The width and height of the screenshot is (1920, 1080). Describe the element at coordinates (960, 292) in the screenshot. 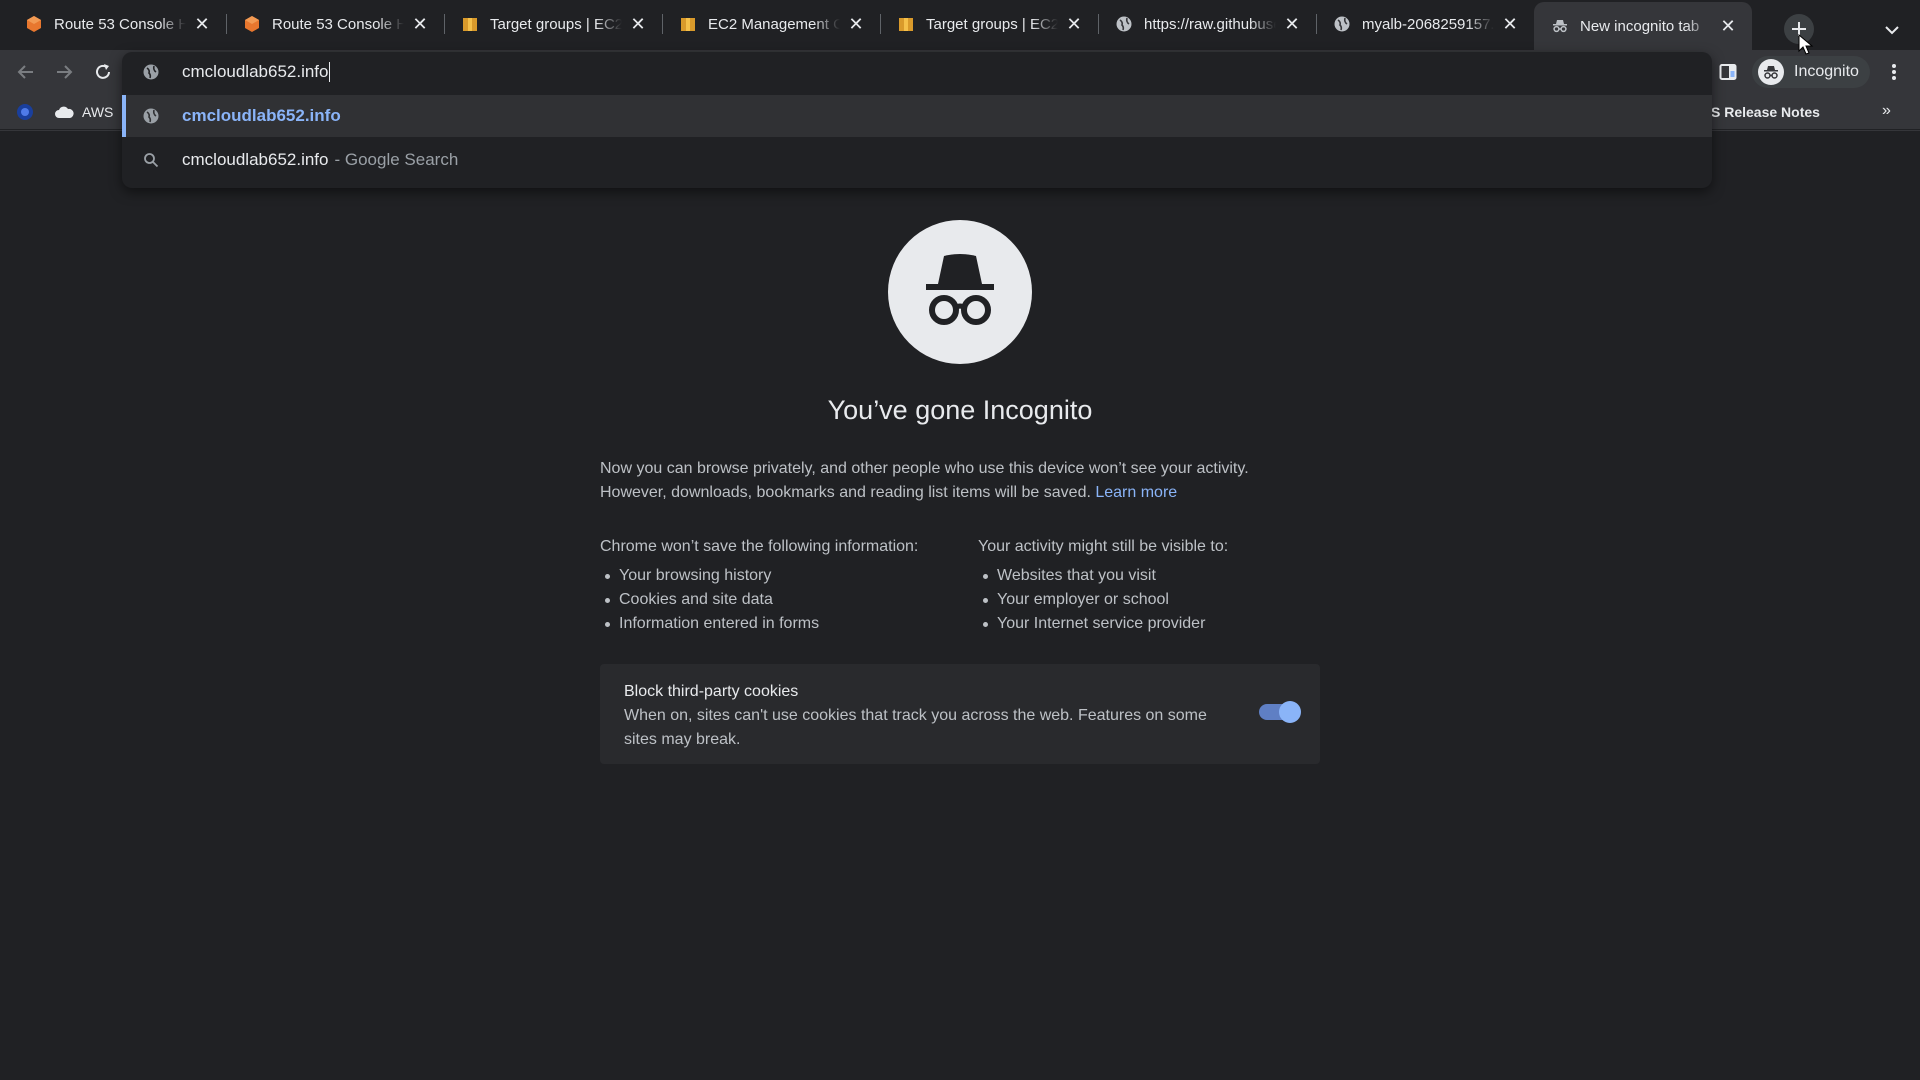

I see `incognito-spy-icon` at that location.